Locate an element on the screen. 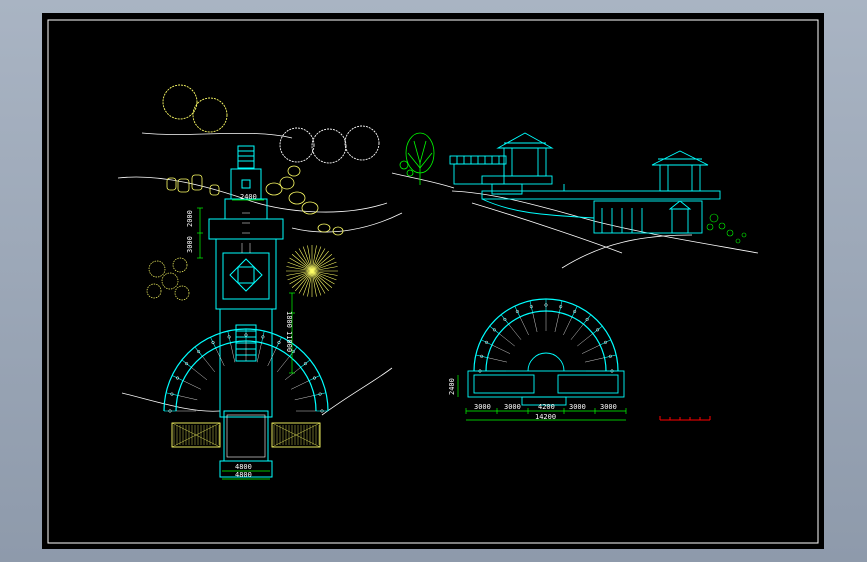 The height and width of the screenshot is (562, 867). dim-bottom-total: 4800 is located at coordinates (243, 475).